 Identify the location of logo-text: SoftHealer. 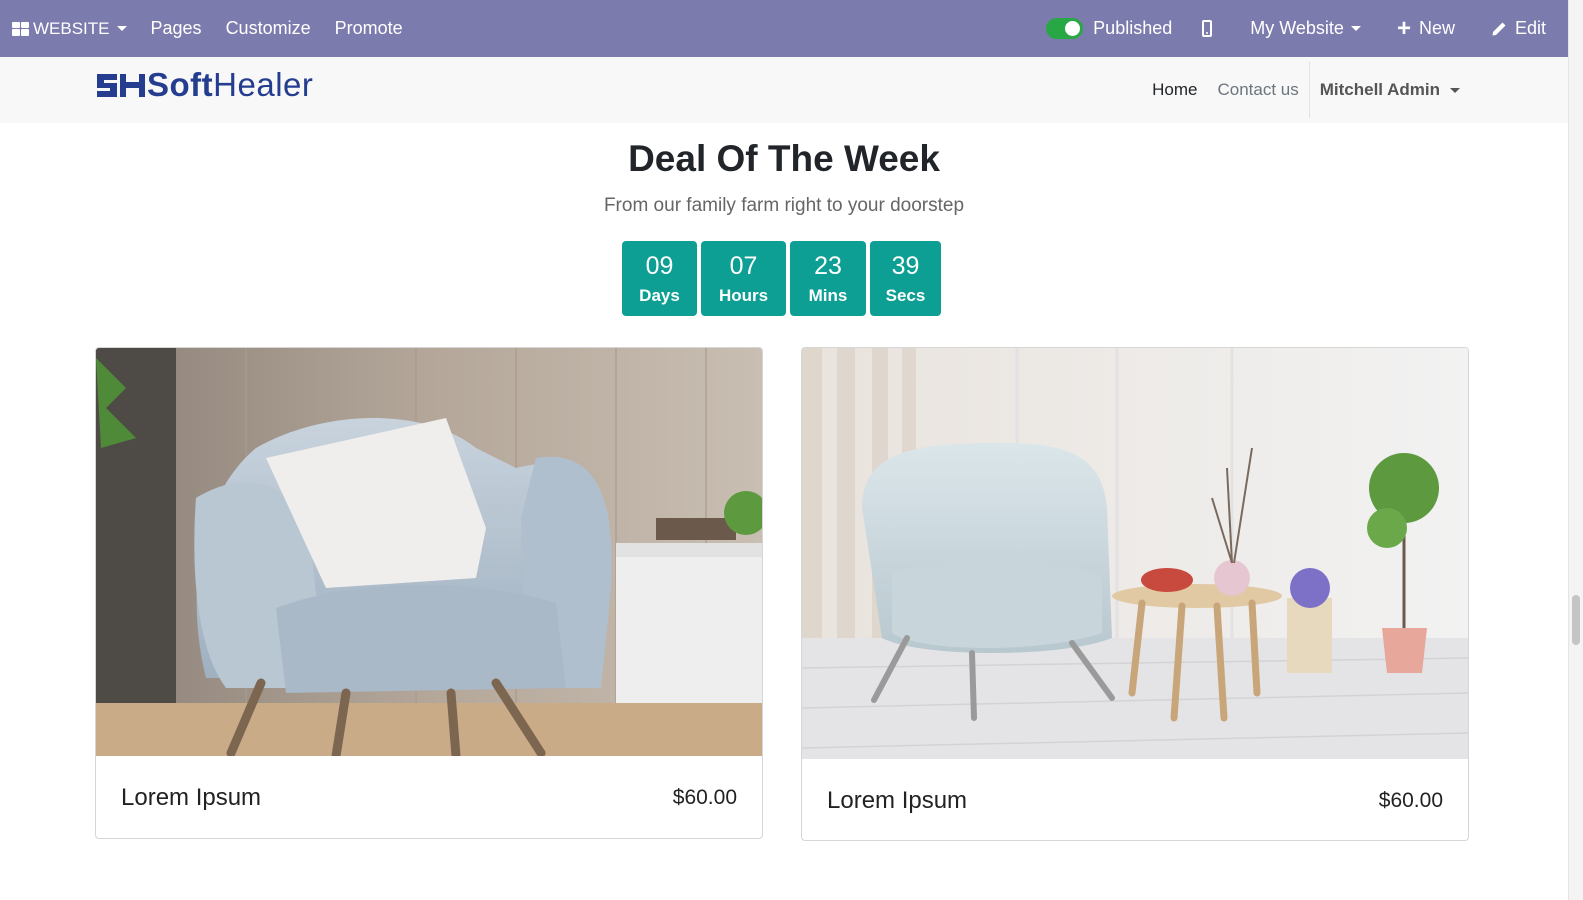
(230, 84).